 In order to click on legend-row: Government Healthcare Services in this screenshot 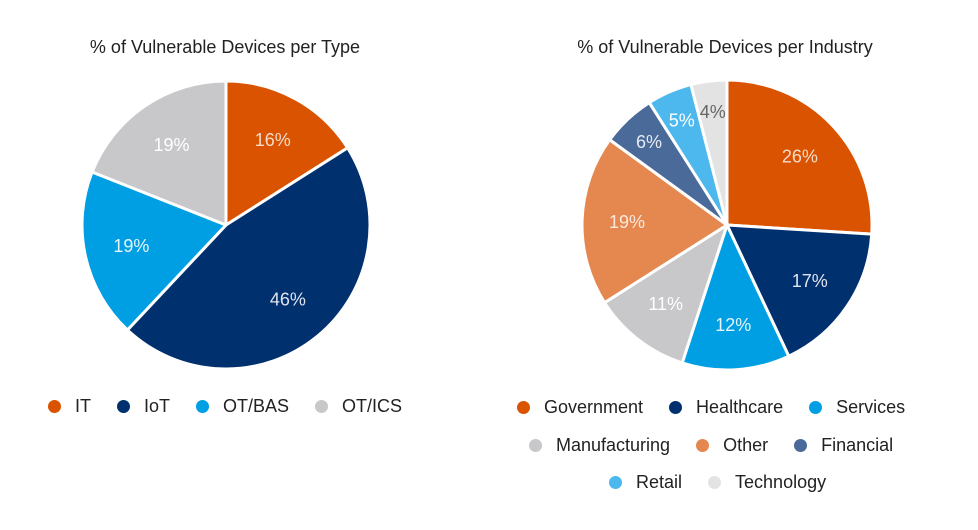, I will do `click(711, 407)`.